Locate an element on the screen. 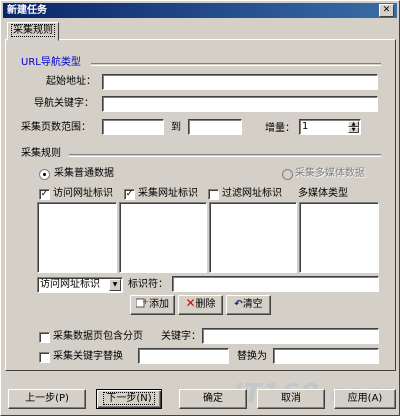 The height and width of the screenshot is (416, 400). start-address-label: 起始地址： is located at coordinates (71, 81).